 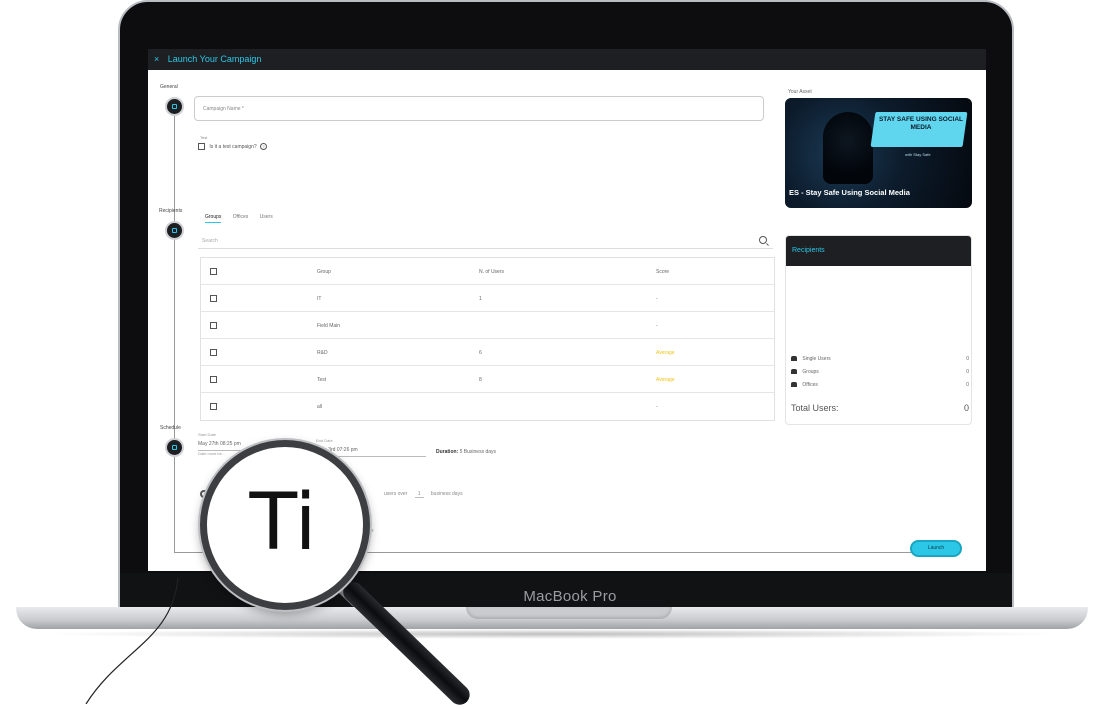 I want to click on cord-line, so click(x=132, y=640).